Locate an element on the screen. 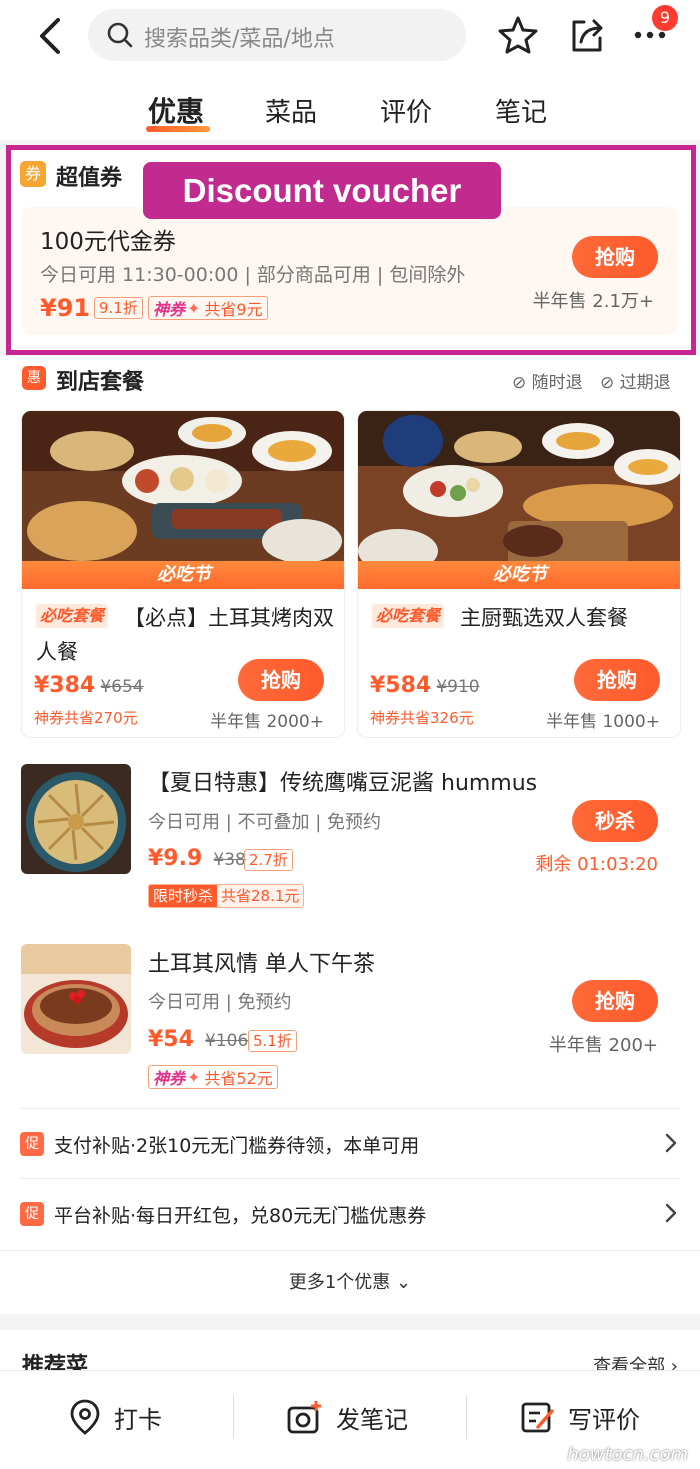 The width and height of the screenshot is (700, 1469). tab-dishes: 菜品 is located at coordinates (291, 110).